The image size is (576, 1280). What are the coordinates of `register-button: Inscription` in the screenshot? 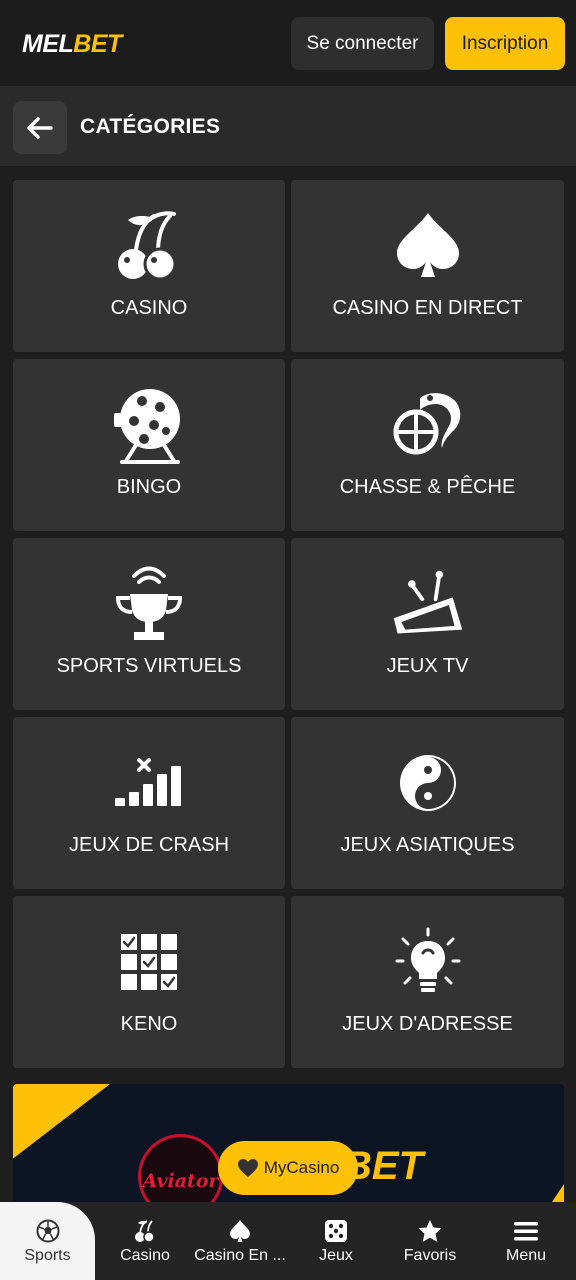 It's located at (505, 43).